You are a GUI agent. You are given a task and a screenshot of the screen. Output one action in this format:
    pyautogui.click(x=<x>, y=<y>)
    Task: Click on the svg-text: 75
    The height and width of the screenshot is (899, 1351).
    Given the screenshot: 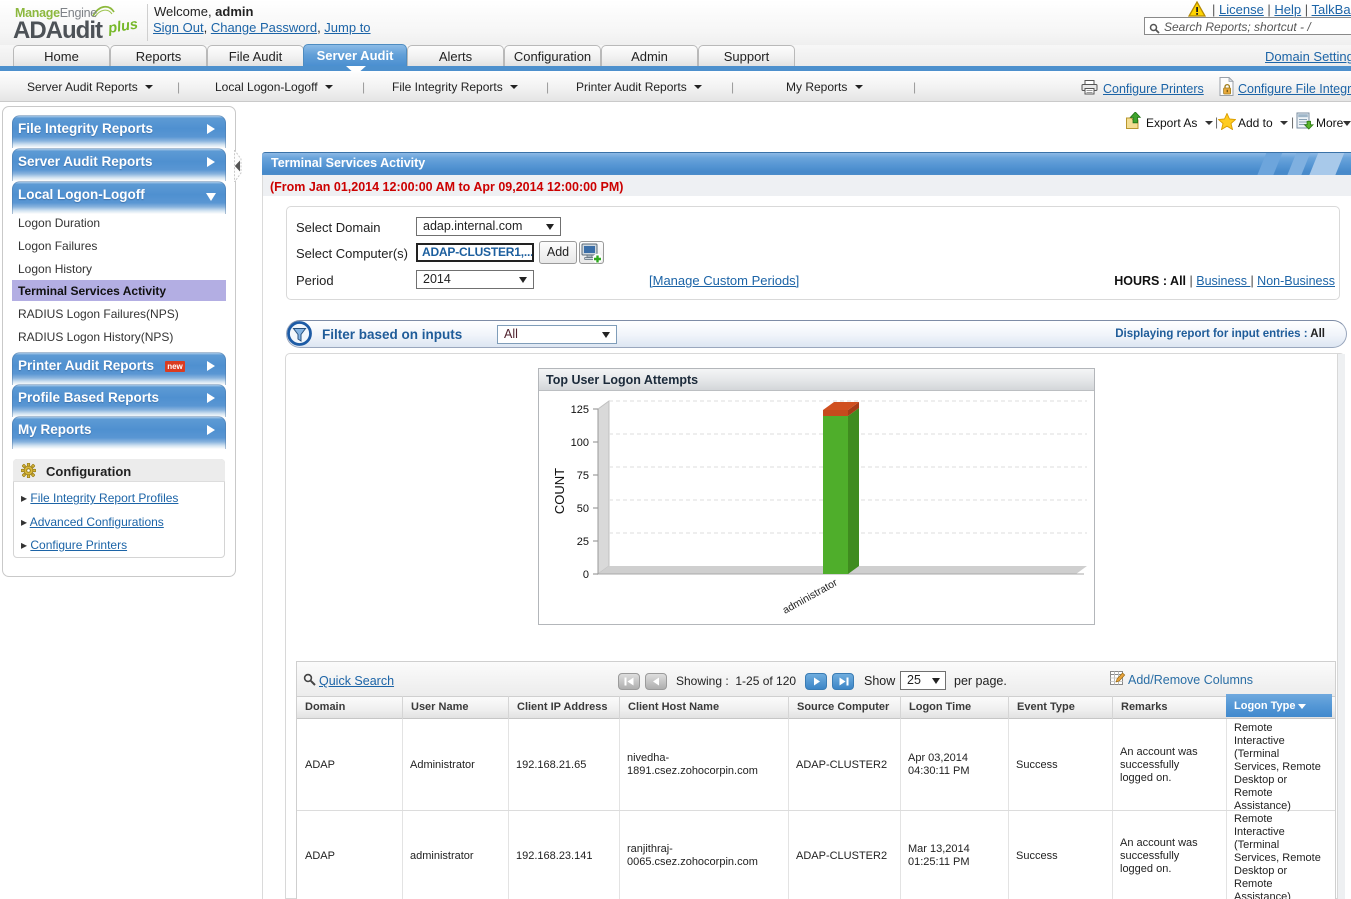 What is the action you would take?
    pyautogui.click(x=583, y=476)
    